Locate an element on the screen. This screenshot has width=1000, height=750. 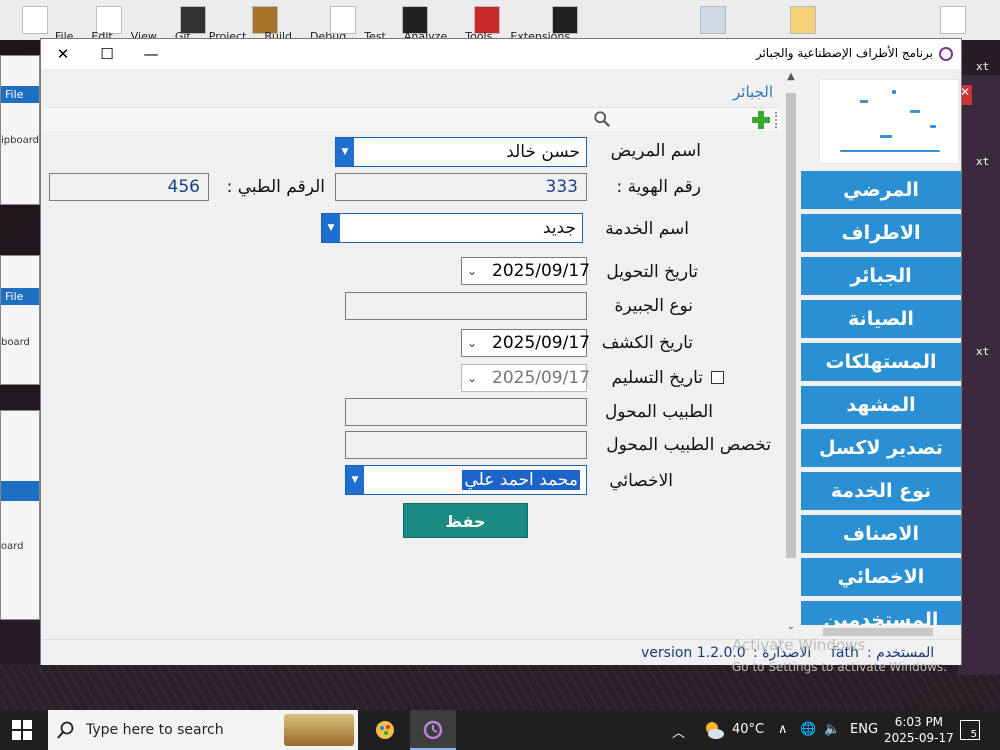
notification-icon: 5 is located at coordinates (970, 730).